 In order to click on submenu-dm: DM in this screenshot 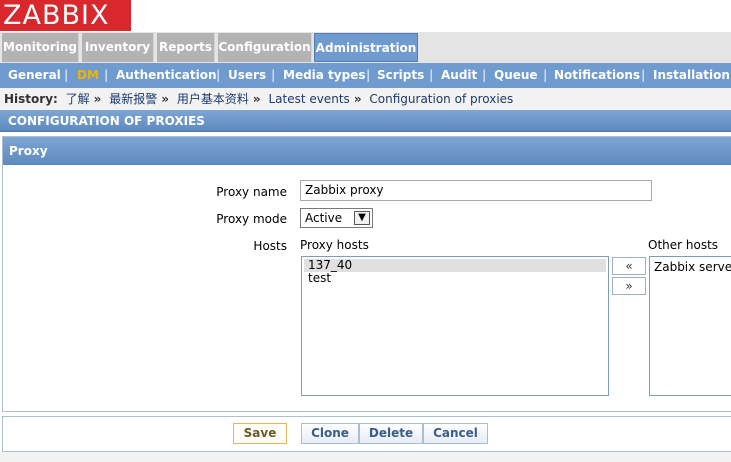, I will do `click(88, 75)`.